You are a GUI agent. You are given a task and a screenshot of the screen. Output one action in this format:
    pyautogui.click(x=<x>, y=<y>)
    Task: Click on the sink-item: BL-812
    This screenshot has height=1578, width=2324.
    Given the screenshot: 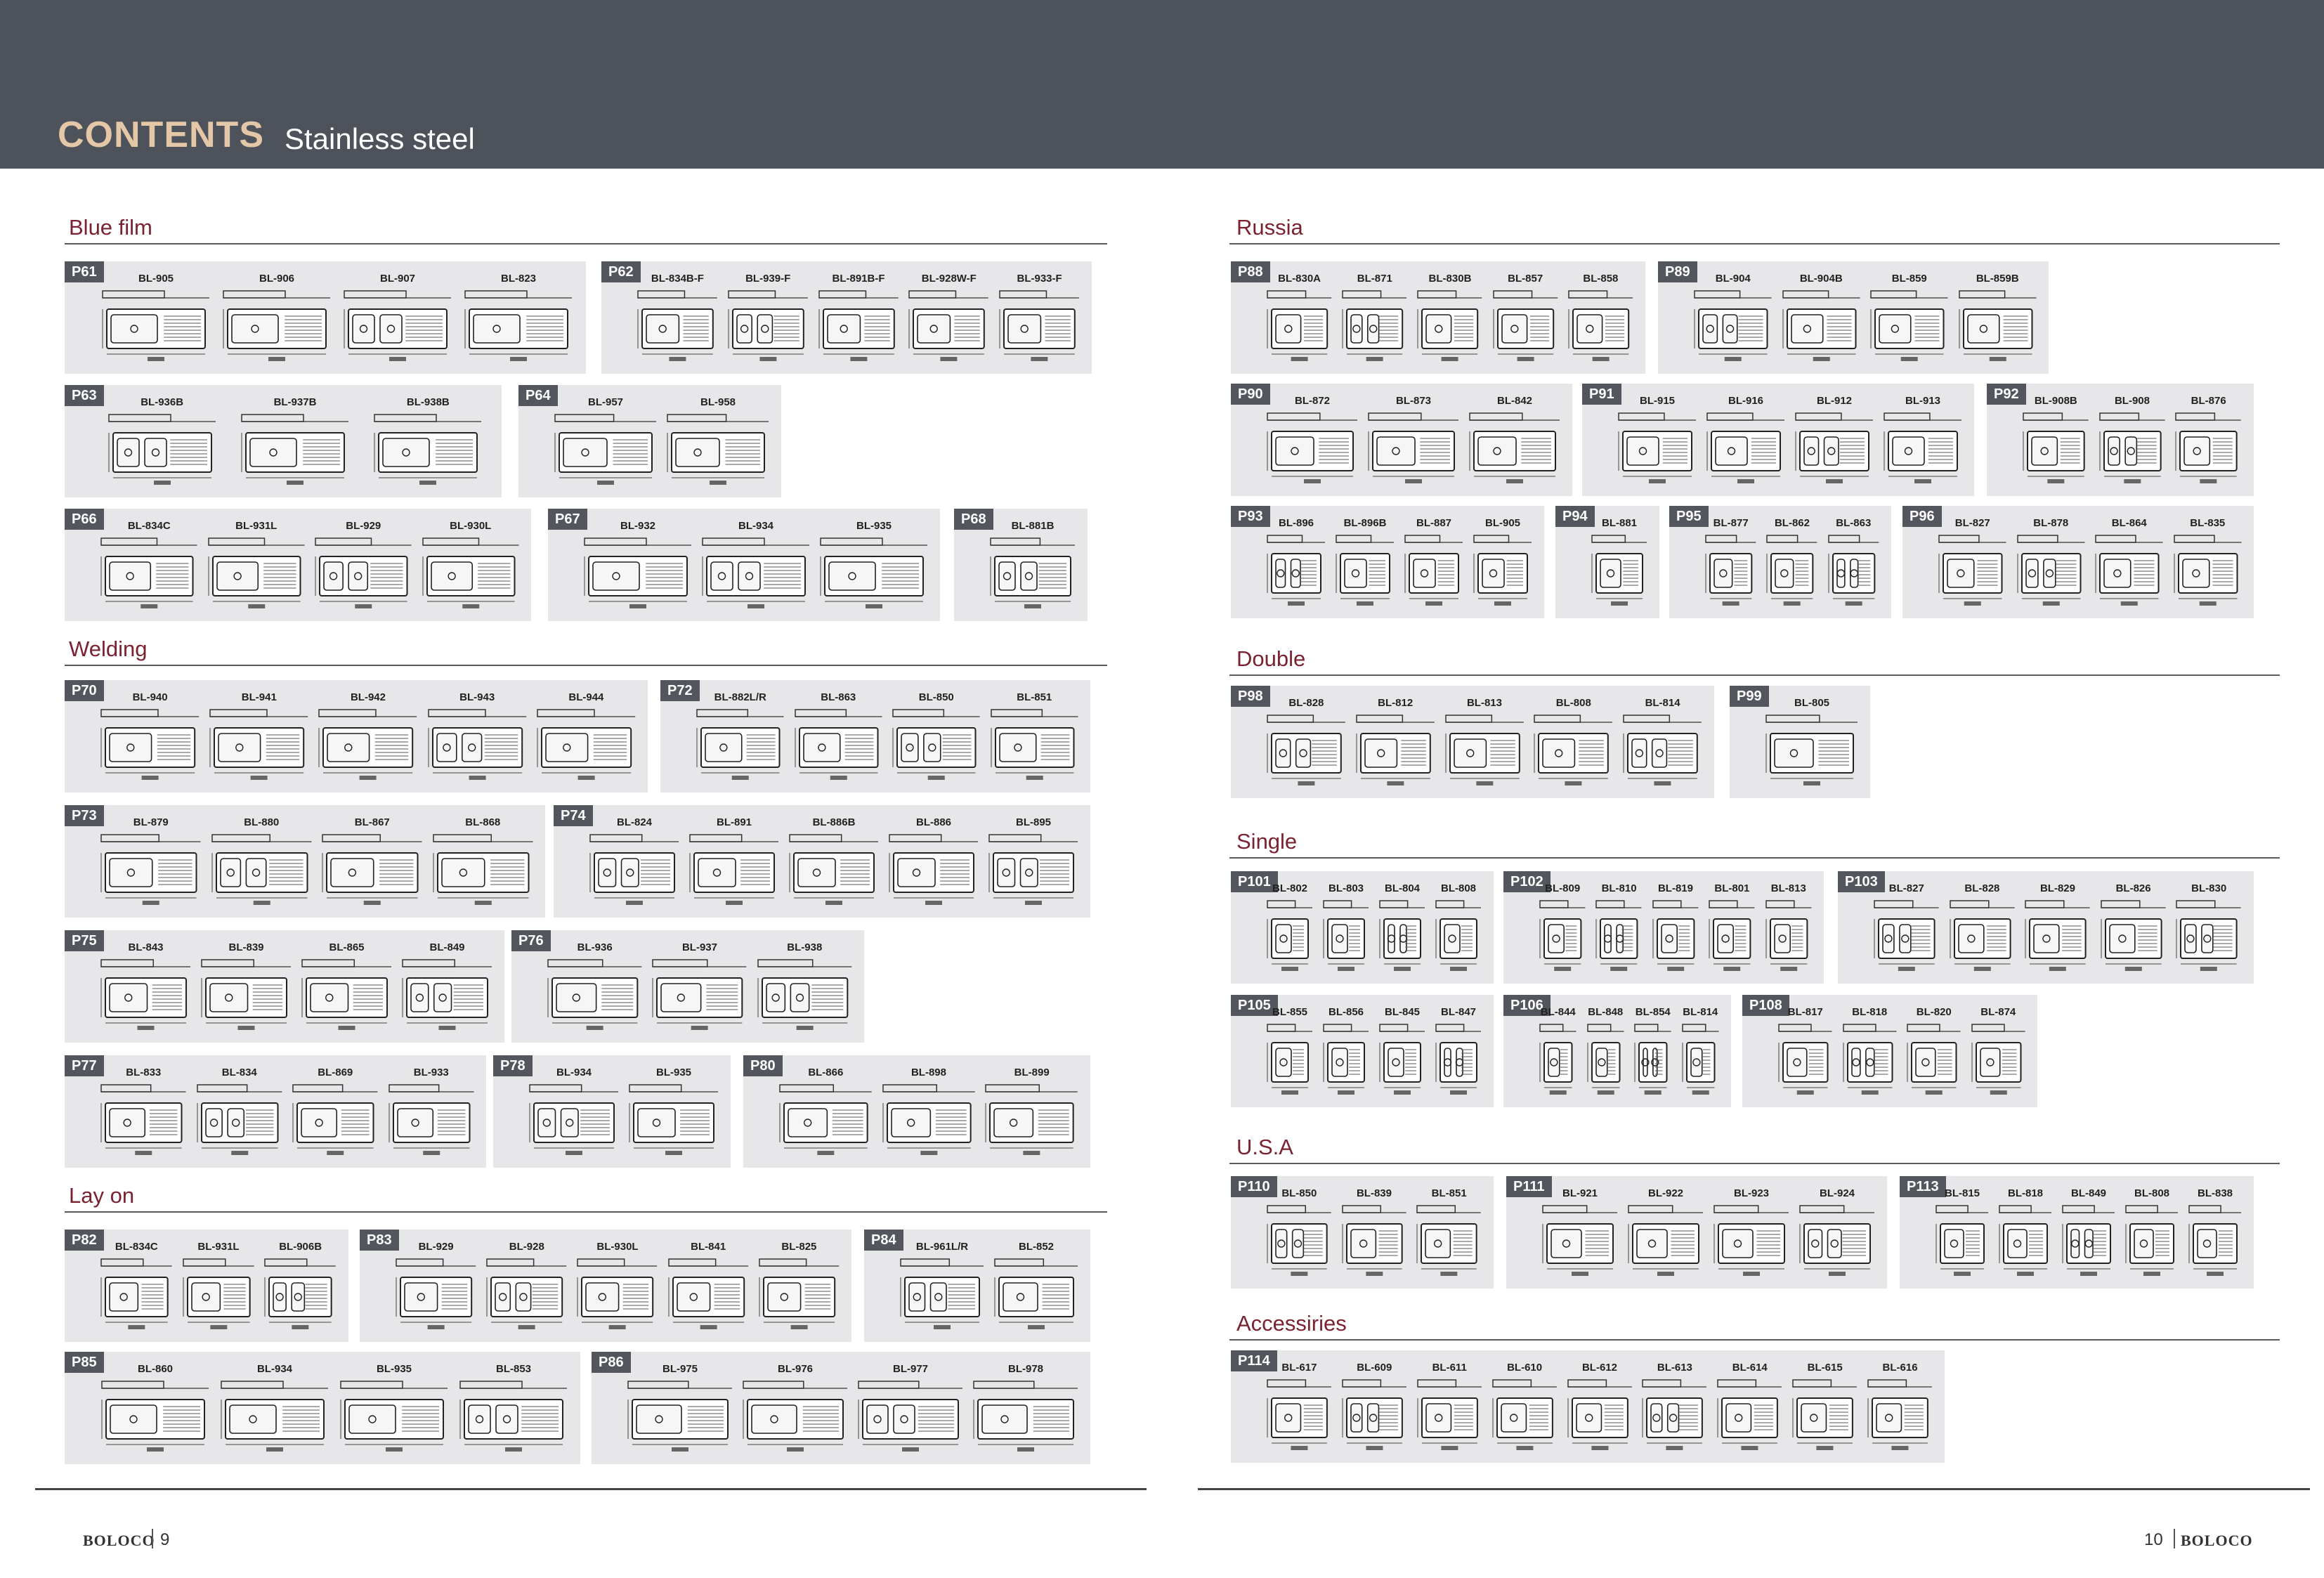 What is the action you would take?
    pyautogui.click(x=1395, y=745)
    